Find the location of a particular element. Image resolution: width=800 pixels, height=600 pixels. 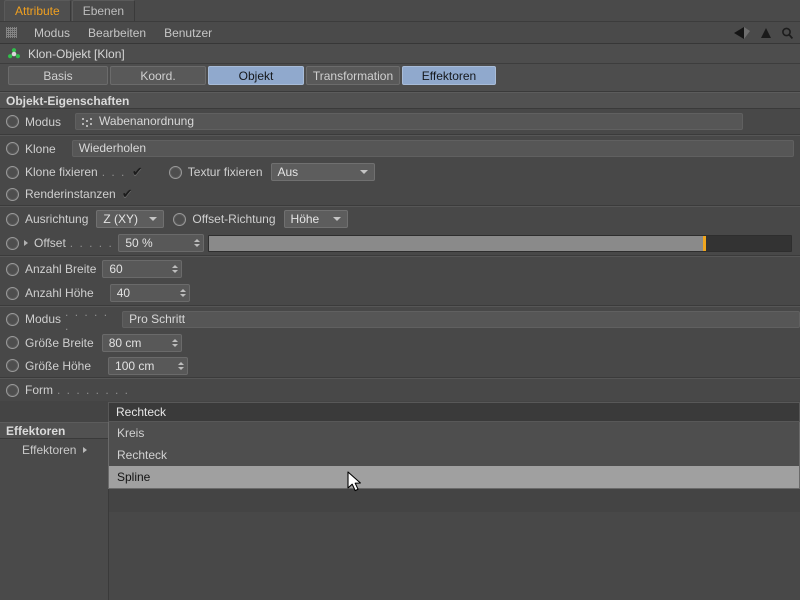

select-textur-fixieren: Aus is located at coordinates (322, 172).